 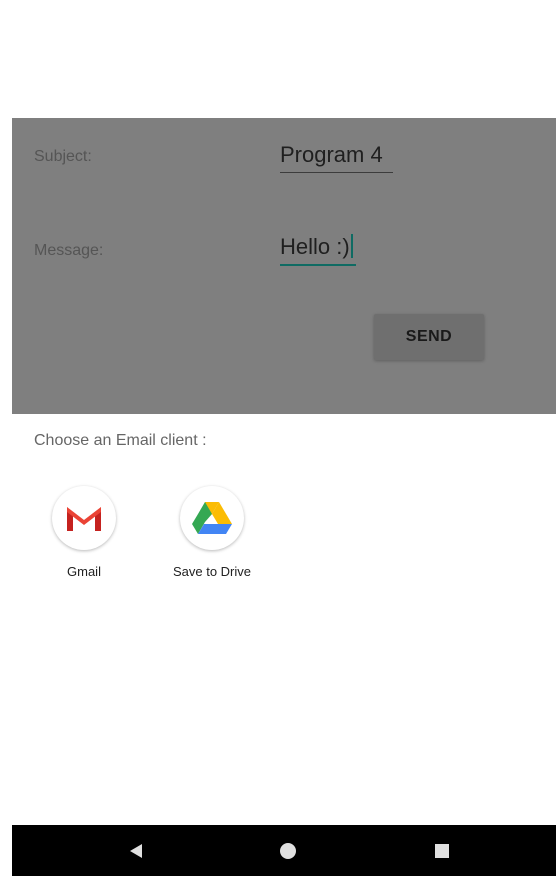 I want to click on google-drive-icon, so click(x=212, y=518).